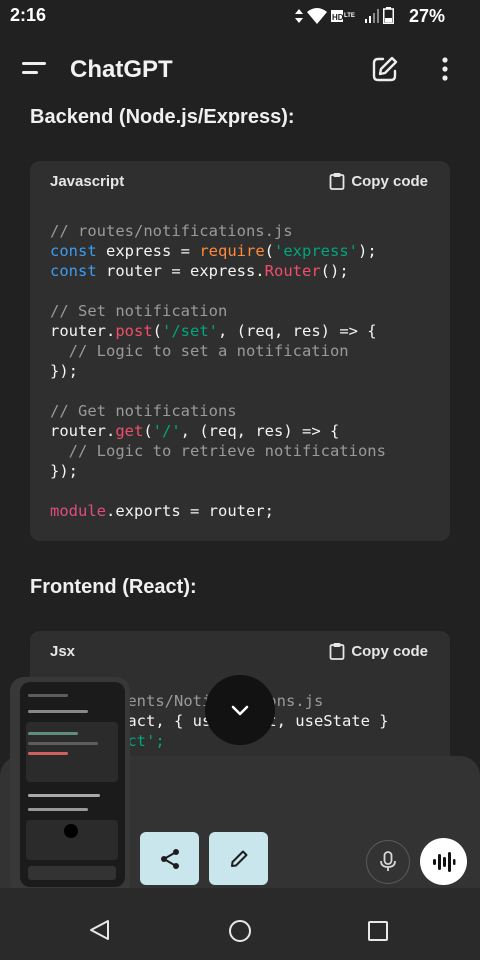  I want to click on system-nav-bar, so click(240, 924).